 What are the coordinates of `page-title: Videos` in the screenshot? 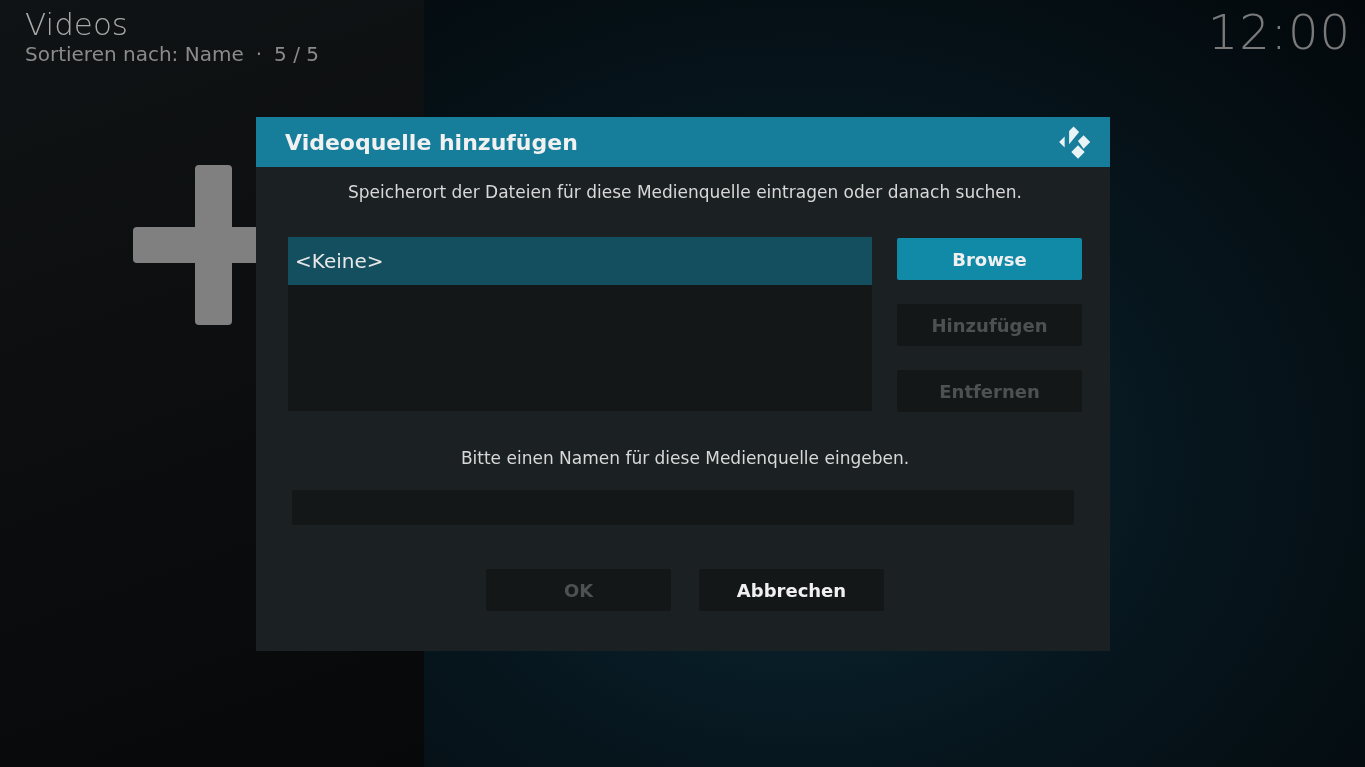 It's located at (77, 24).